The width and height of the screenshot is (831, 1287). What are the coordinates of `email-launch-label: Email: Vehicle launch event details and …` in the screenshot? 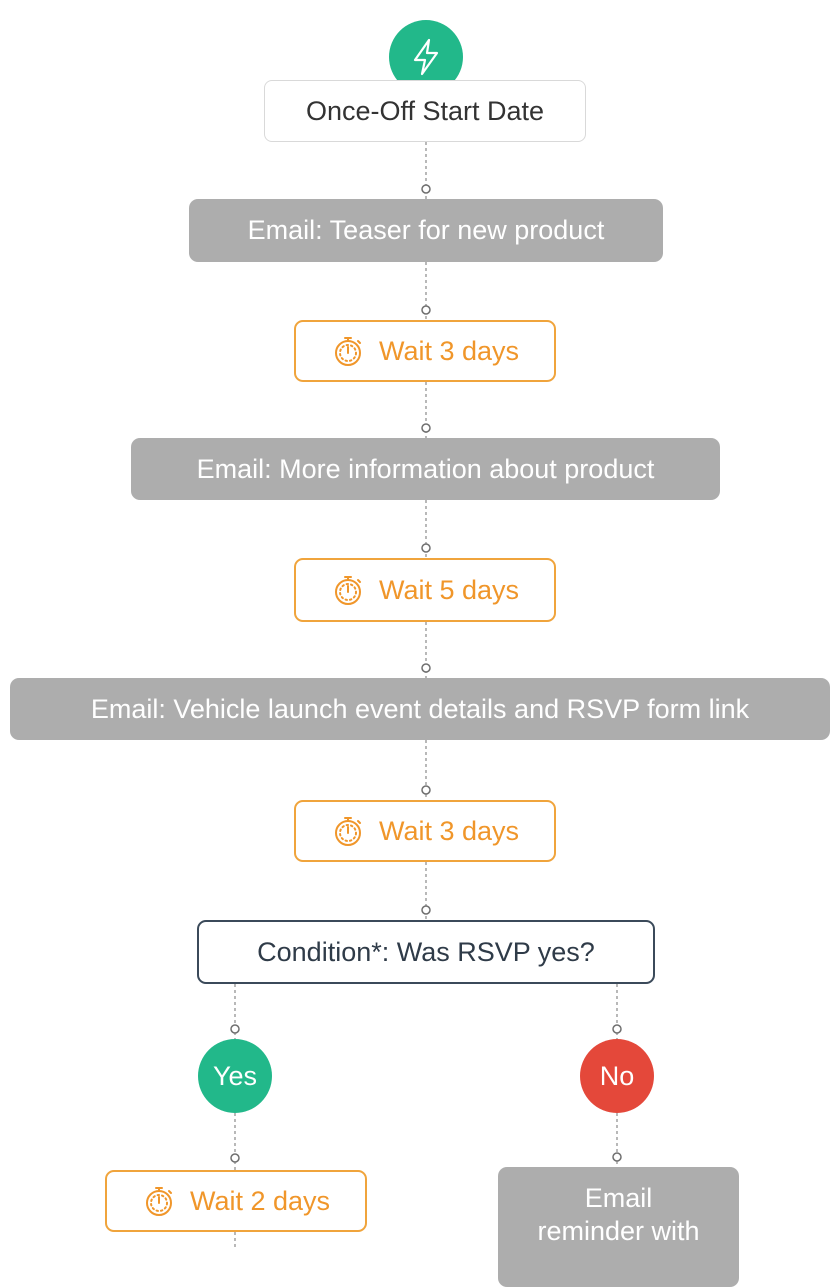 It's located at (420, 708).